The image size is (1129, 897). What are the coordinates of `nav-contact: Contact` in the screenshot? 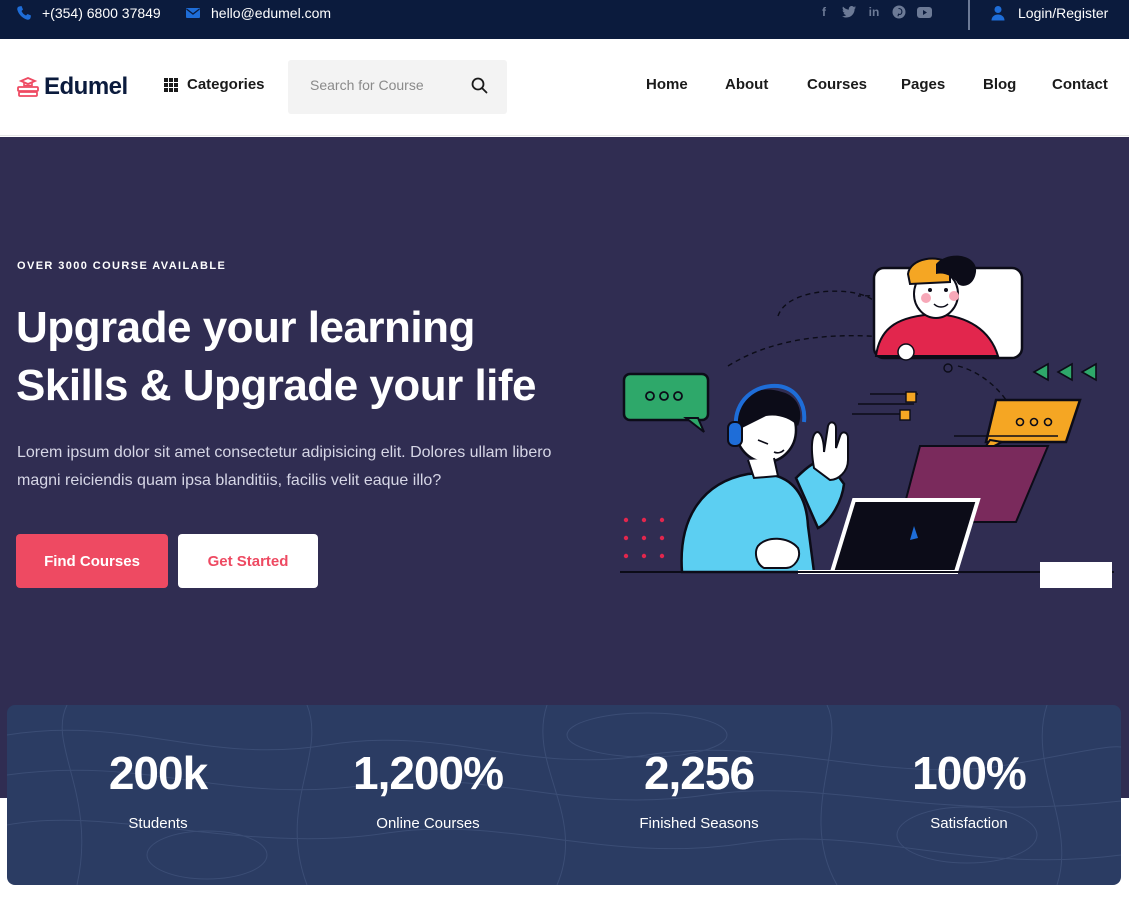 It's located at (1080, 84).